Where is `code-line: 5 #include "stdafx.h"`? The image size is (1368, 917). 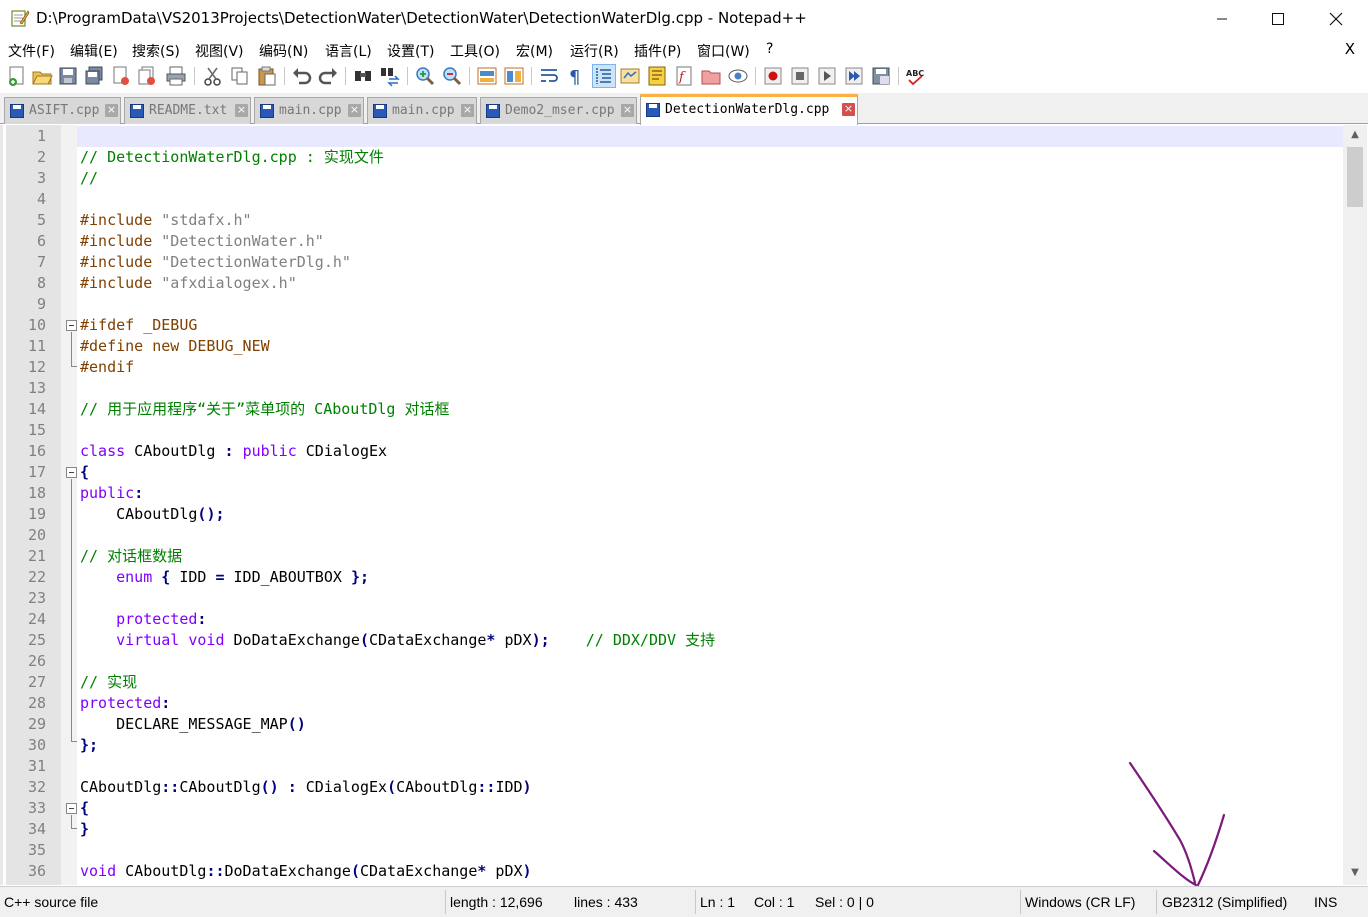 code-line: 5 #include "stdafx.h" is located at coordinates (673, 220).